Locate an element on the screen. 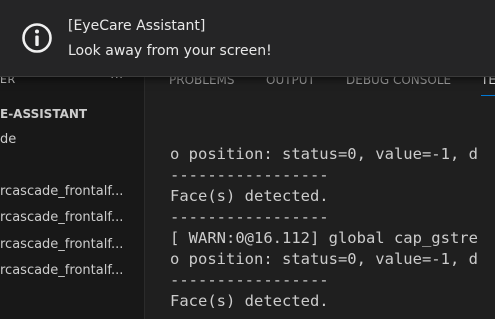  notification-title: [EyeCare Assistant] is located at coordinates (137, 26).